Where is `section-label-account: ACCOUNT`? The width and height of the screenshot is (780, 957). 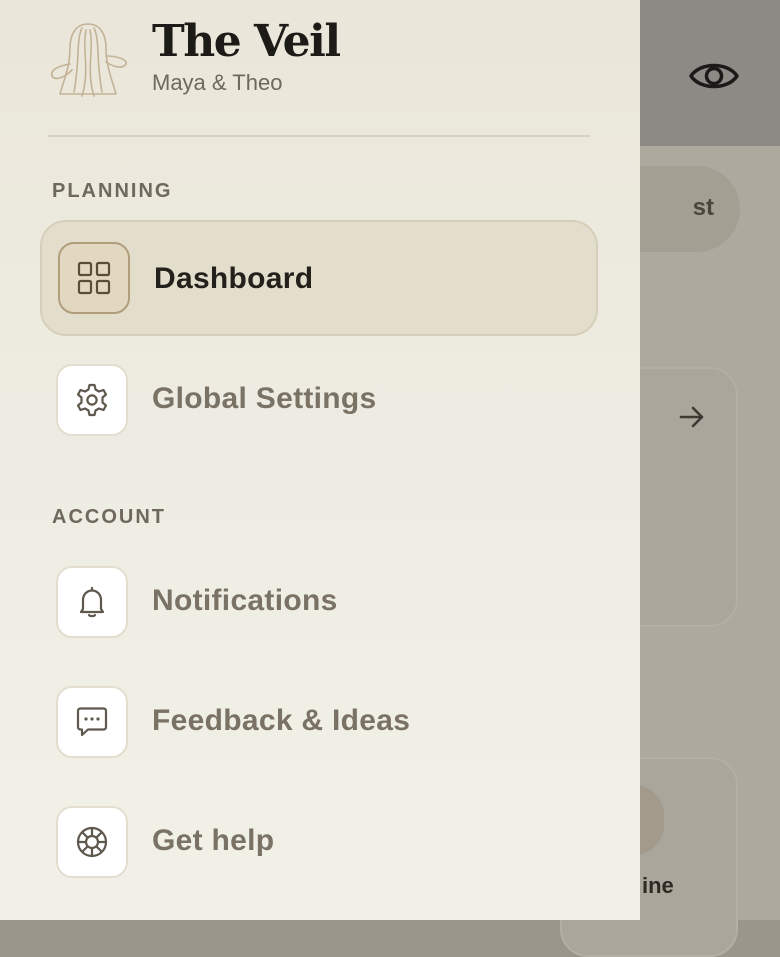
section-label-account: ACCOUNT is located at coordinates (109, 517).